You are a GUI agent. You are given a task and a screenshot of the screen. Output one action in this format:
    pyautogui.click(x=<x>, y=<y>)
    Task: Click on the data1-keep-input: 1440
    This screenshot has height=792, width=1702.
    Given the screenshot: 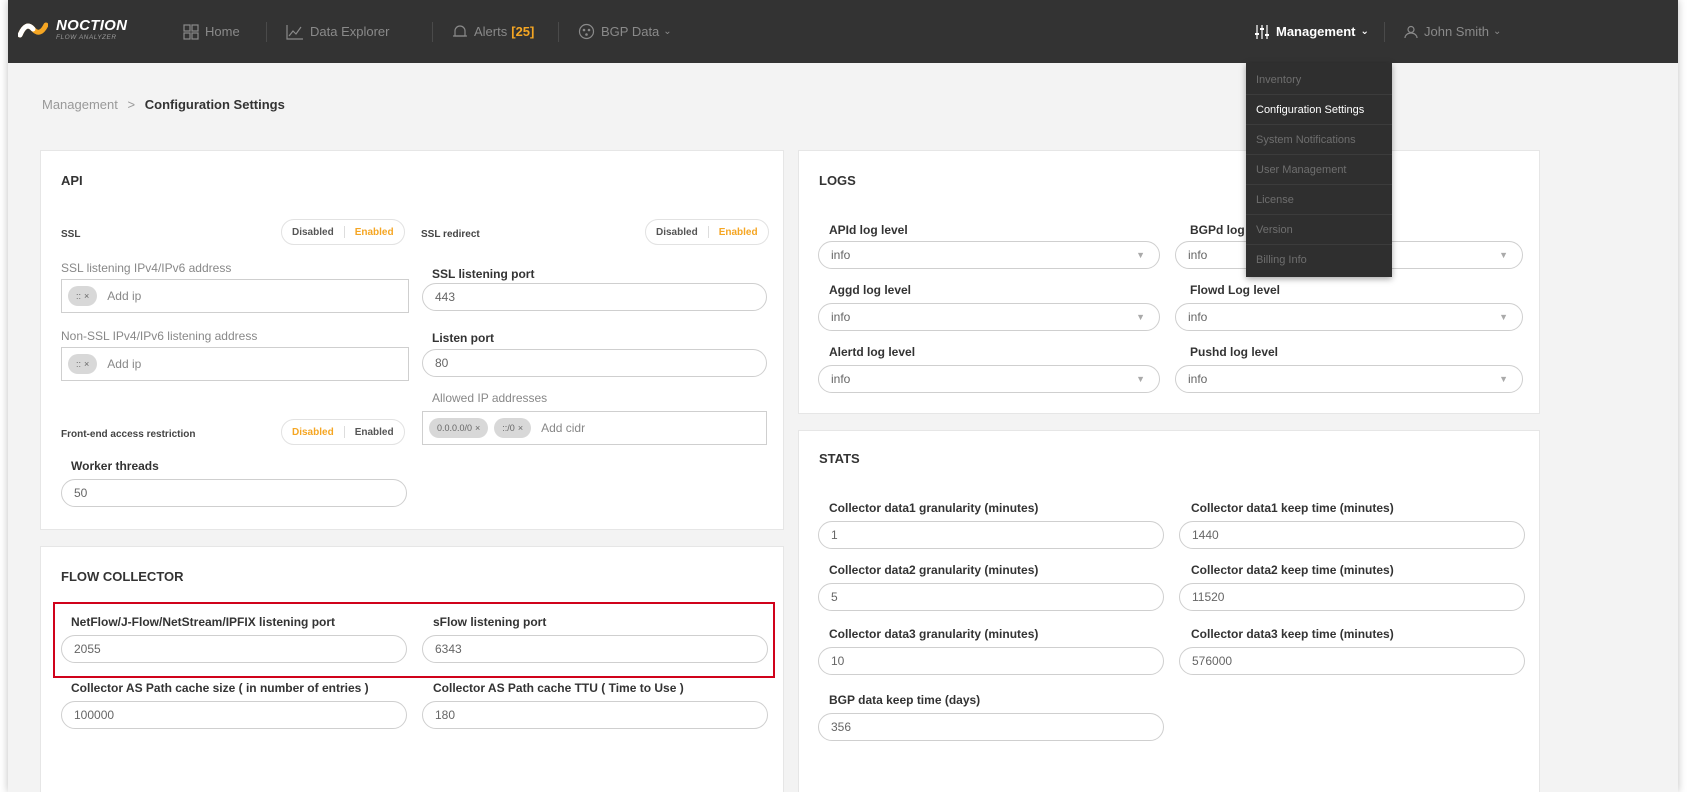 What is the action you would take?
    pyautogui.click(x=1352, y=535)
    